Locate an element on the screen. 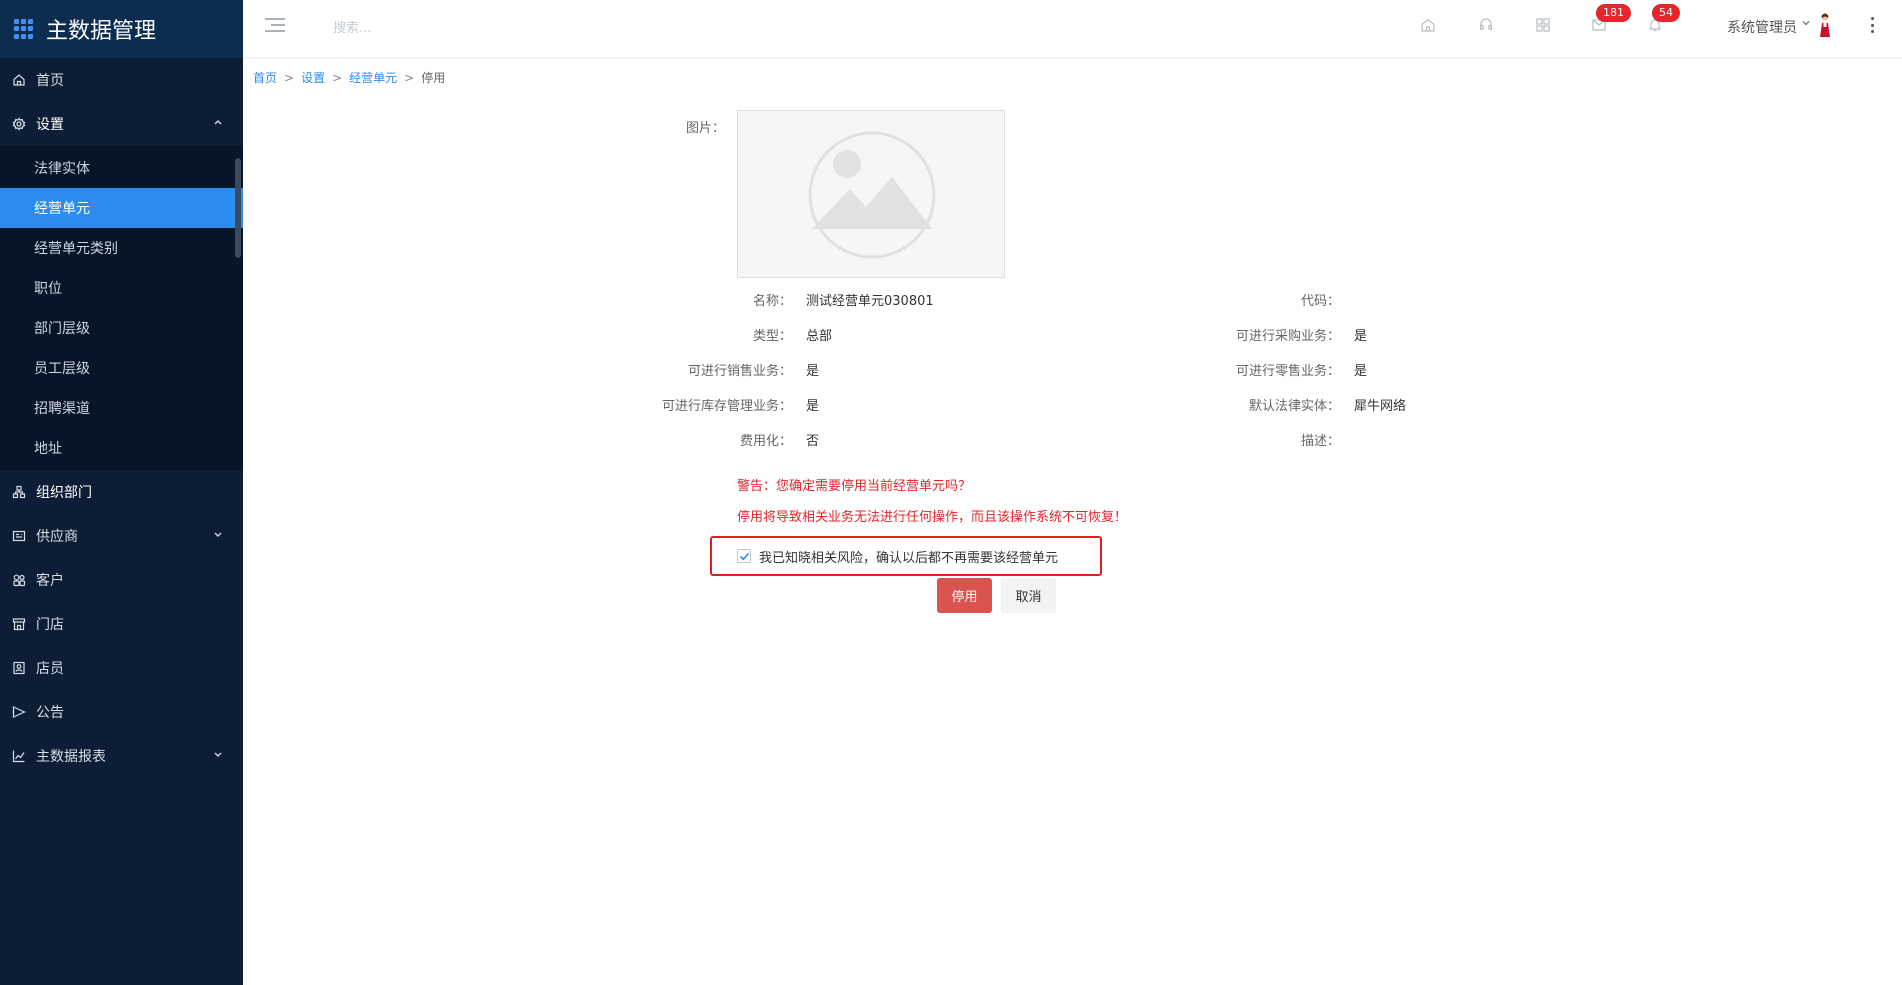 The width and height of the screenshot is (1902, 985). expense-label: 费用化： is located at coordinates (765, 441).